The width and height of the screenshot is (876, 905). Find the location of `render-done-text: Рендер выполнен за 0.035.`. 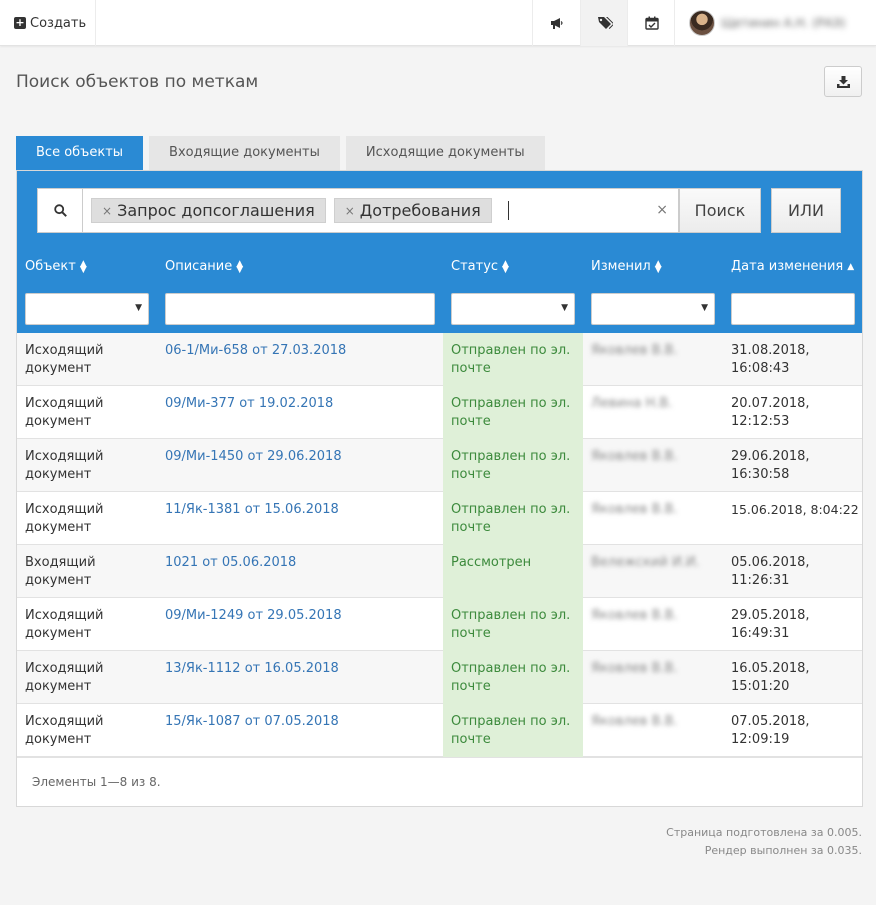

render-done-text: Рендер выполнен за 0.035. is located at coordinates (783, 850).